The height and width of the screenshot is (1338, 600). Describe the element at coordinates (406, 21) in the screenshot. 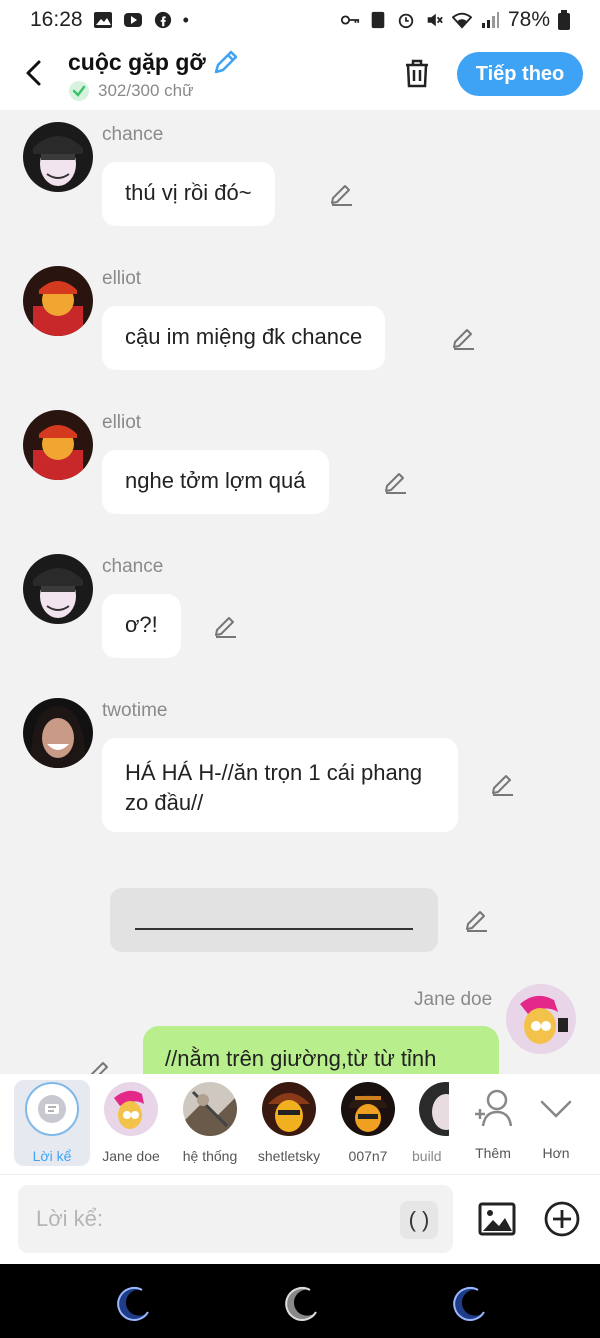

I see `alarm-icon` at that location.